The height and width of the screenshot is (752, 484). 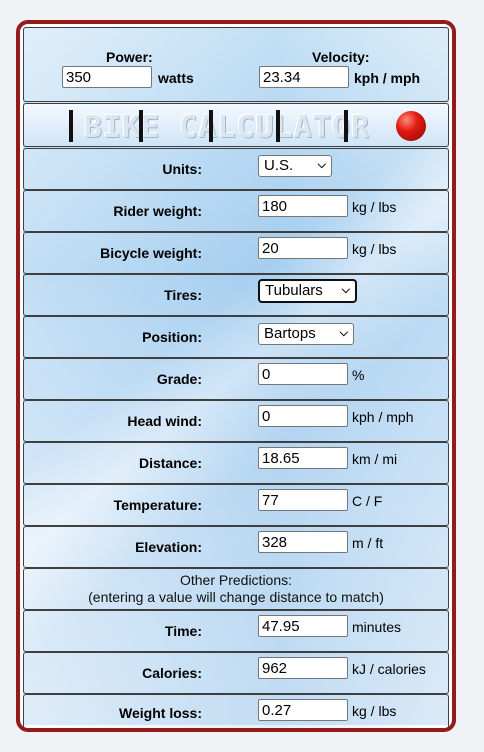 What do you see at coordinates (236, 547) in the screenshot?
I see `elevation-row: Elevation: m / ft` at bounding box center [236, 547].